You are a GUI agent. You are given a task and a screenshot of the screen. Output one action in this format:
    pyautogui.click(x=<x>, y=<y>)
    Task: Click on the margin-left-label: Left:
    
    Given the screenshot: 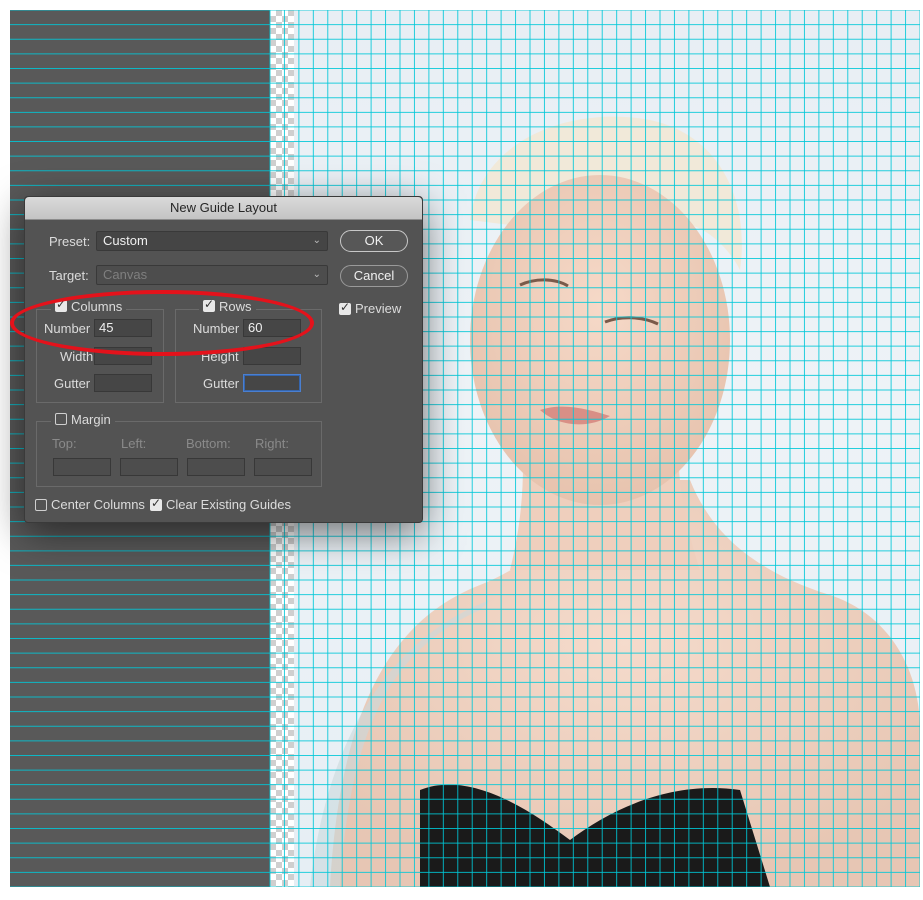 What is the action you would take?
    pyautogui.click(x=134, y=443)
    